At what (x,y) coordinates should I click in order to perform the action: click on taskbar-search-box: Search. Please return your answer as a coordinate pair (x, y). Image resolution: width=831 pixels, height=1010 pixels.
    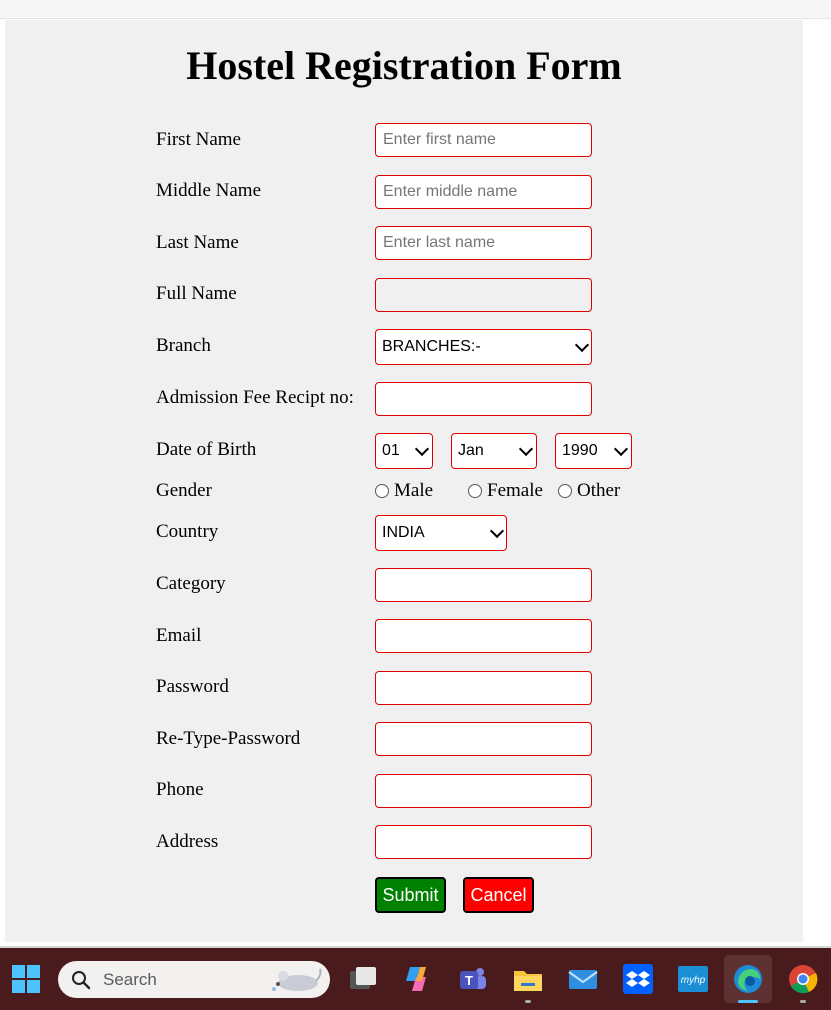
    Looking at the image, I should click on (194, 979).